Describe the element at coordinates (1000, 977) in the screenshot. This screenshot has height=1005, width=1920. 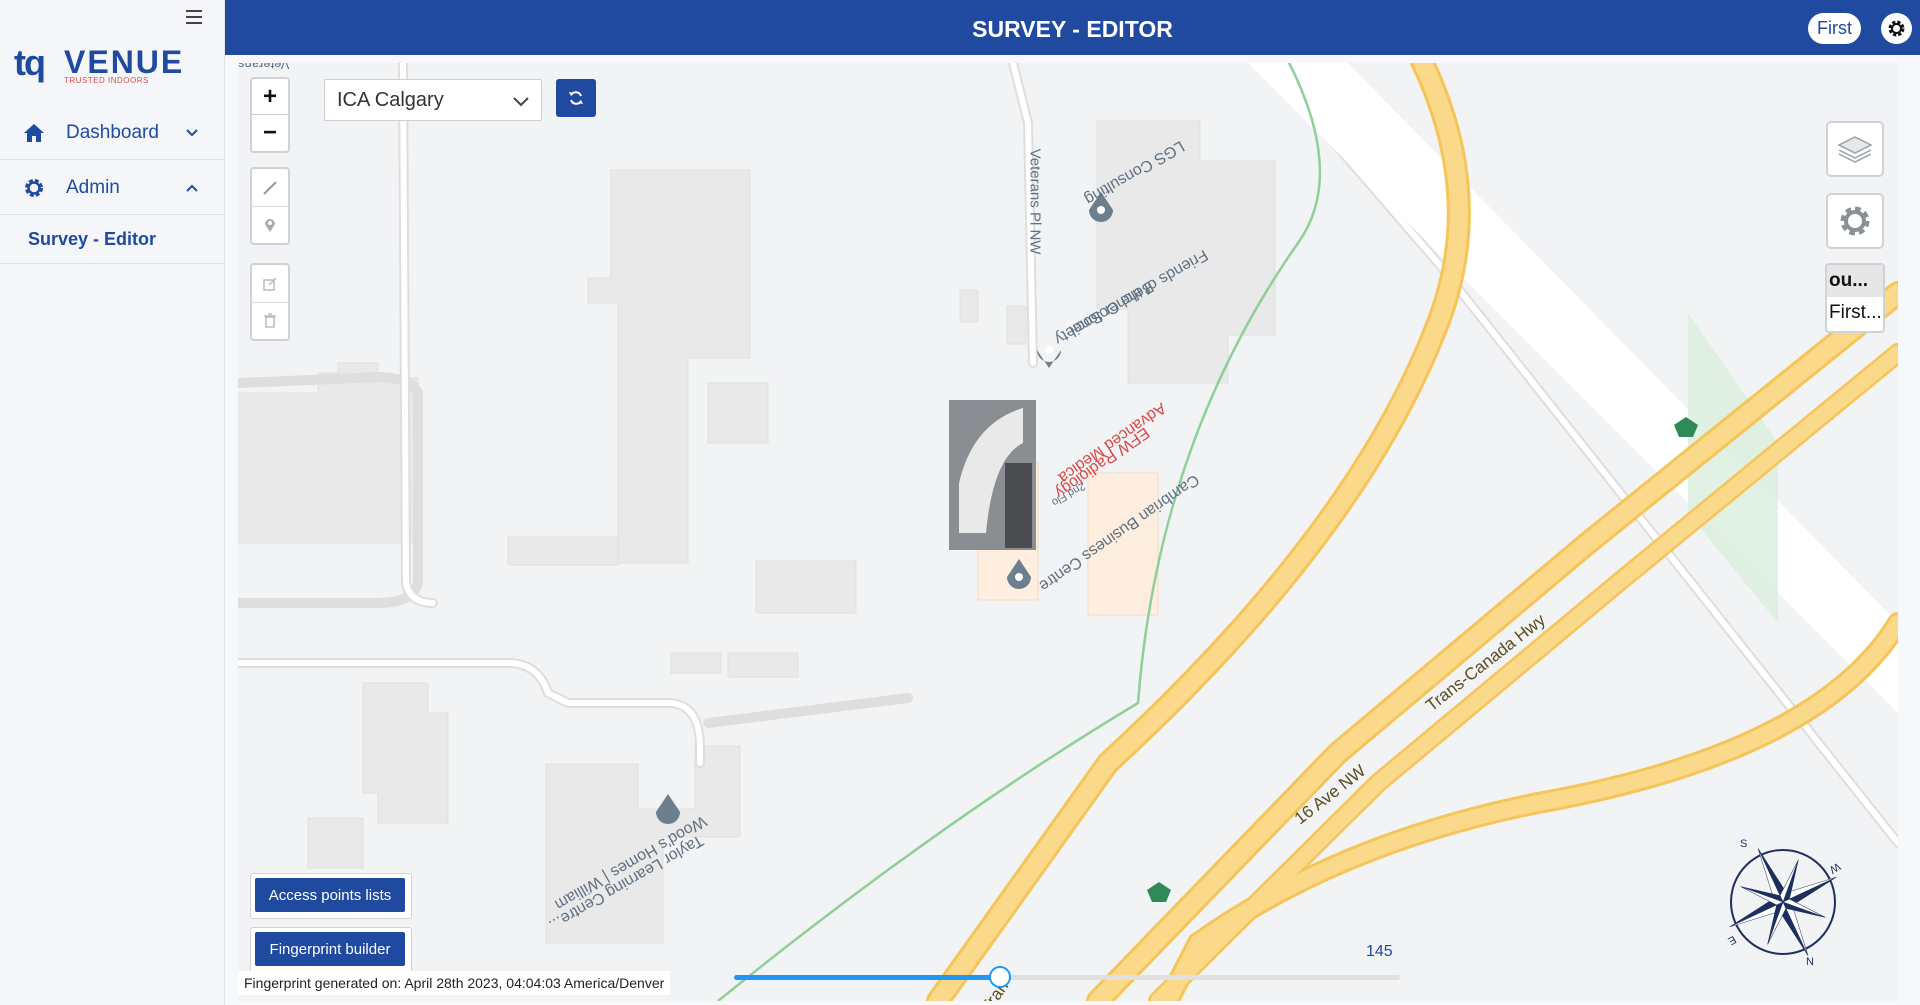
I see `slider-thumb` at that location.